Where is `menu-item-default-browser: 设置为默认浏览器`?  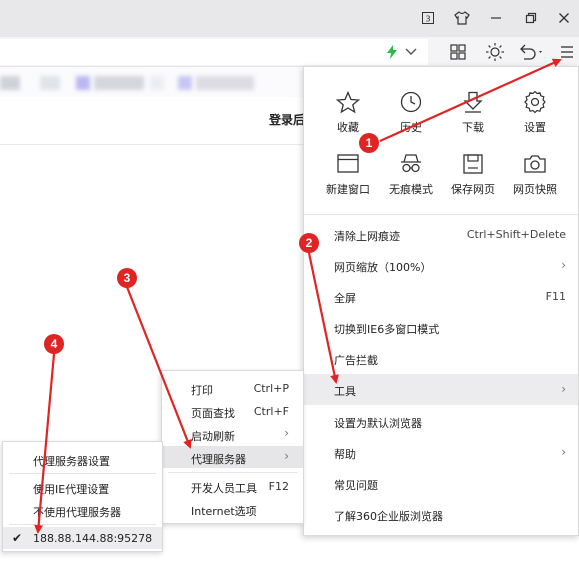
menu-item-default-browser: 设置为默认浏览器 is located at coordinates (441, 421).